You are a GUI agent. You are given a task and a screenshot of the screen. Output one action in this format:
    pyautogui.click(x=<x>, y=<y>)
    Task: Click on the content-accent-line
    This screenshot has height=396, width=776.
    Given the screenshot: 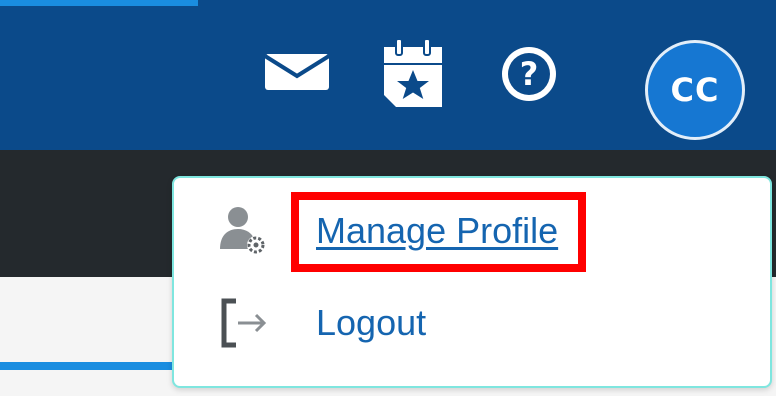 What is the action you would take?
    pyautogui.click(x=100, y=366)
    